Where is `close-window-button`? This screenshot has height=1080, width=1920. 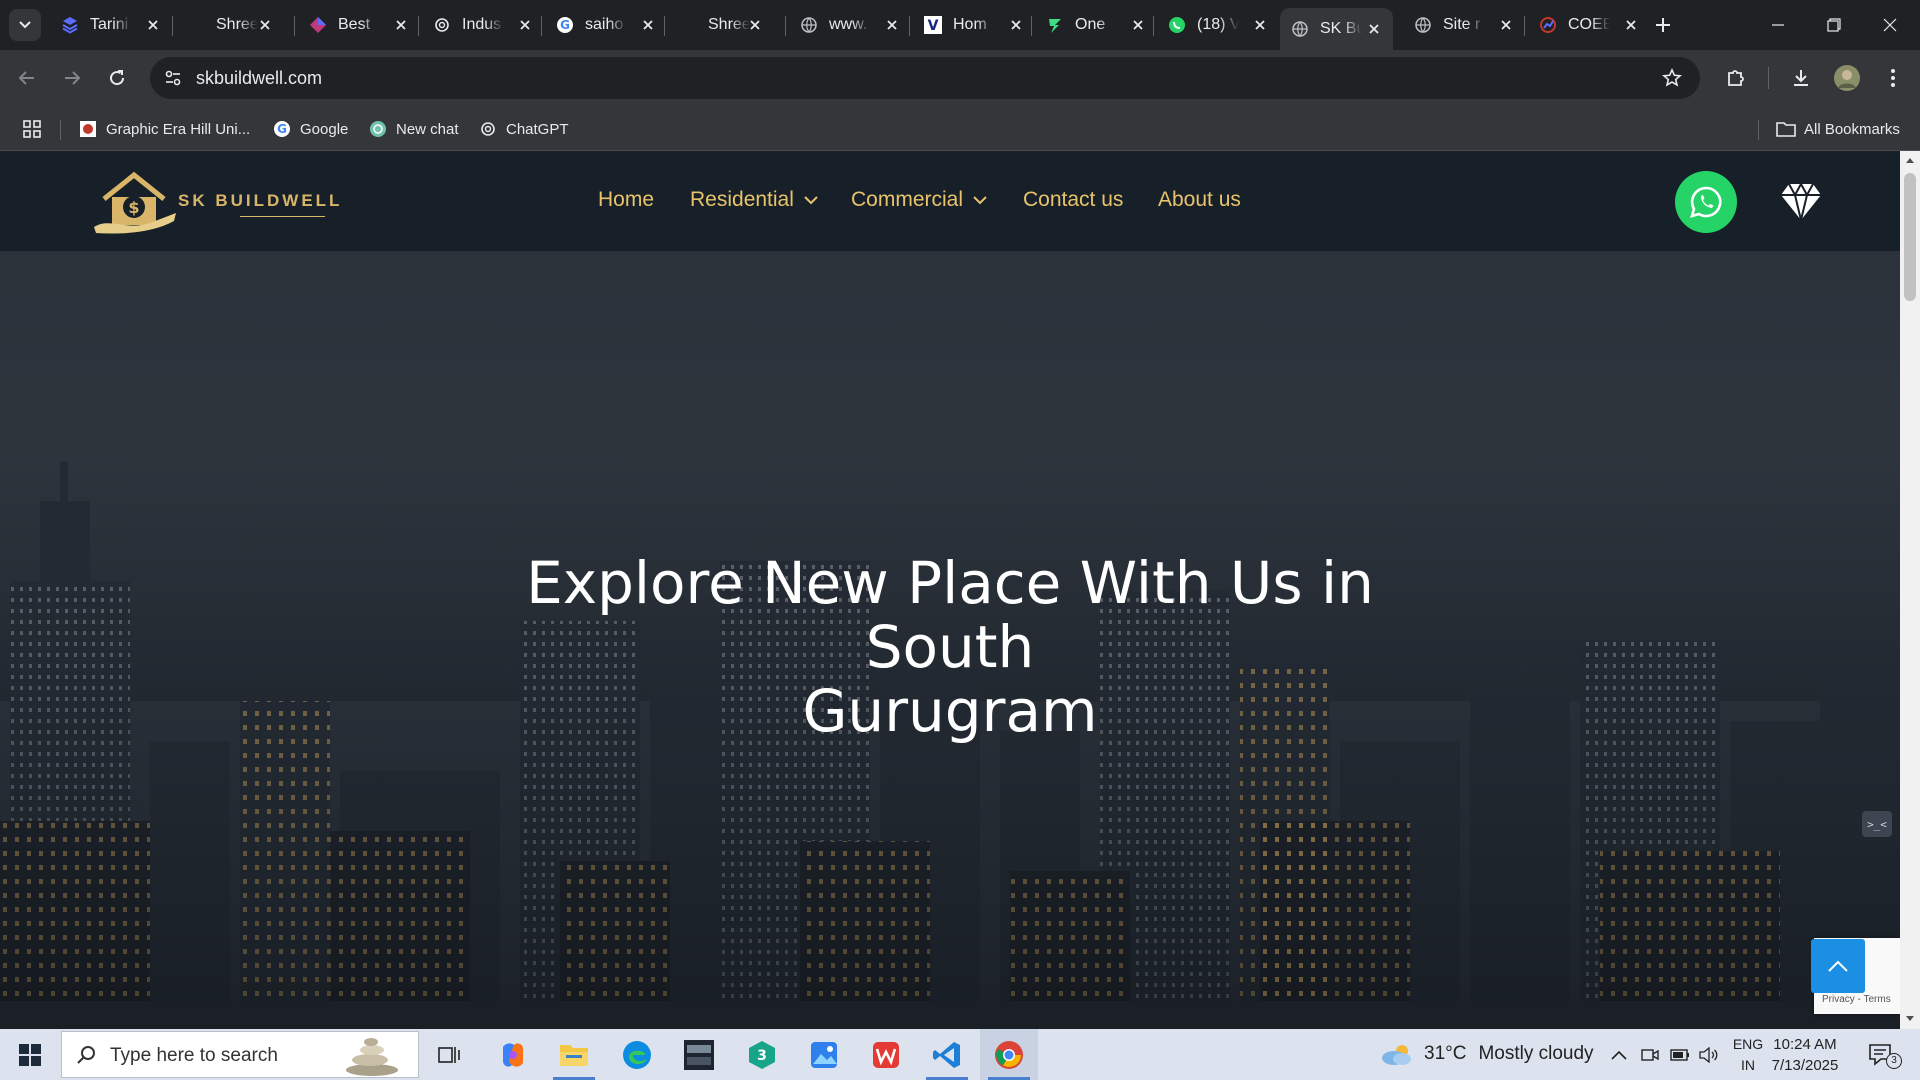
close-window-button is located at coordinates (1890, 25).